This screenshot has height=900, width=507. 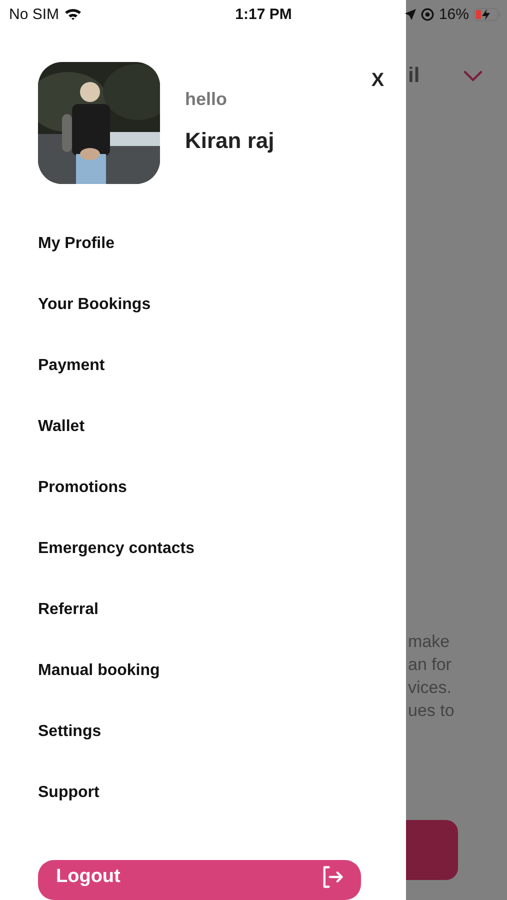 What do you see at coordinates (430, 665) in the screenshot?
I see `background-text: an for` at bounding box center [430, 665].